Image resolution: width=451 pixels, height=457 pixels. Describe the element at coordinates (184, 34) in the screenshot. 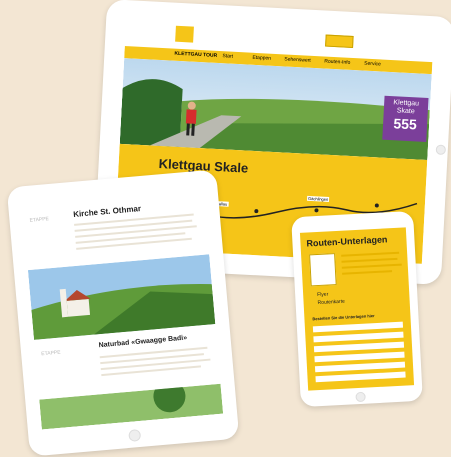

I see `site-logo` at that location.